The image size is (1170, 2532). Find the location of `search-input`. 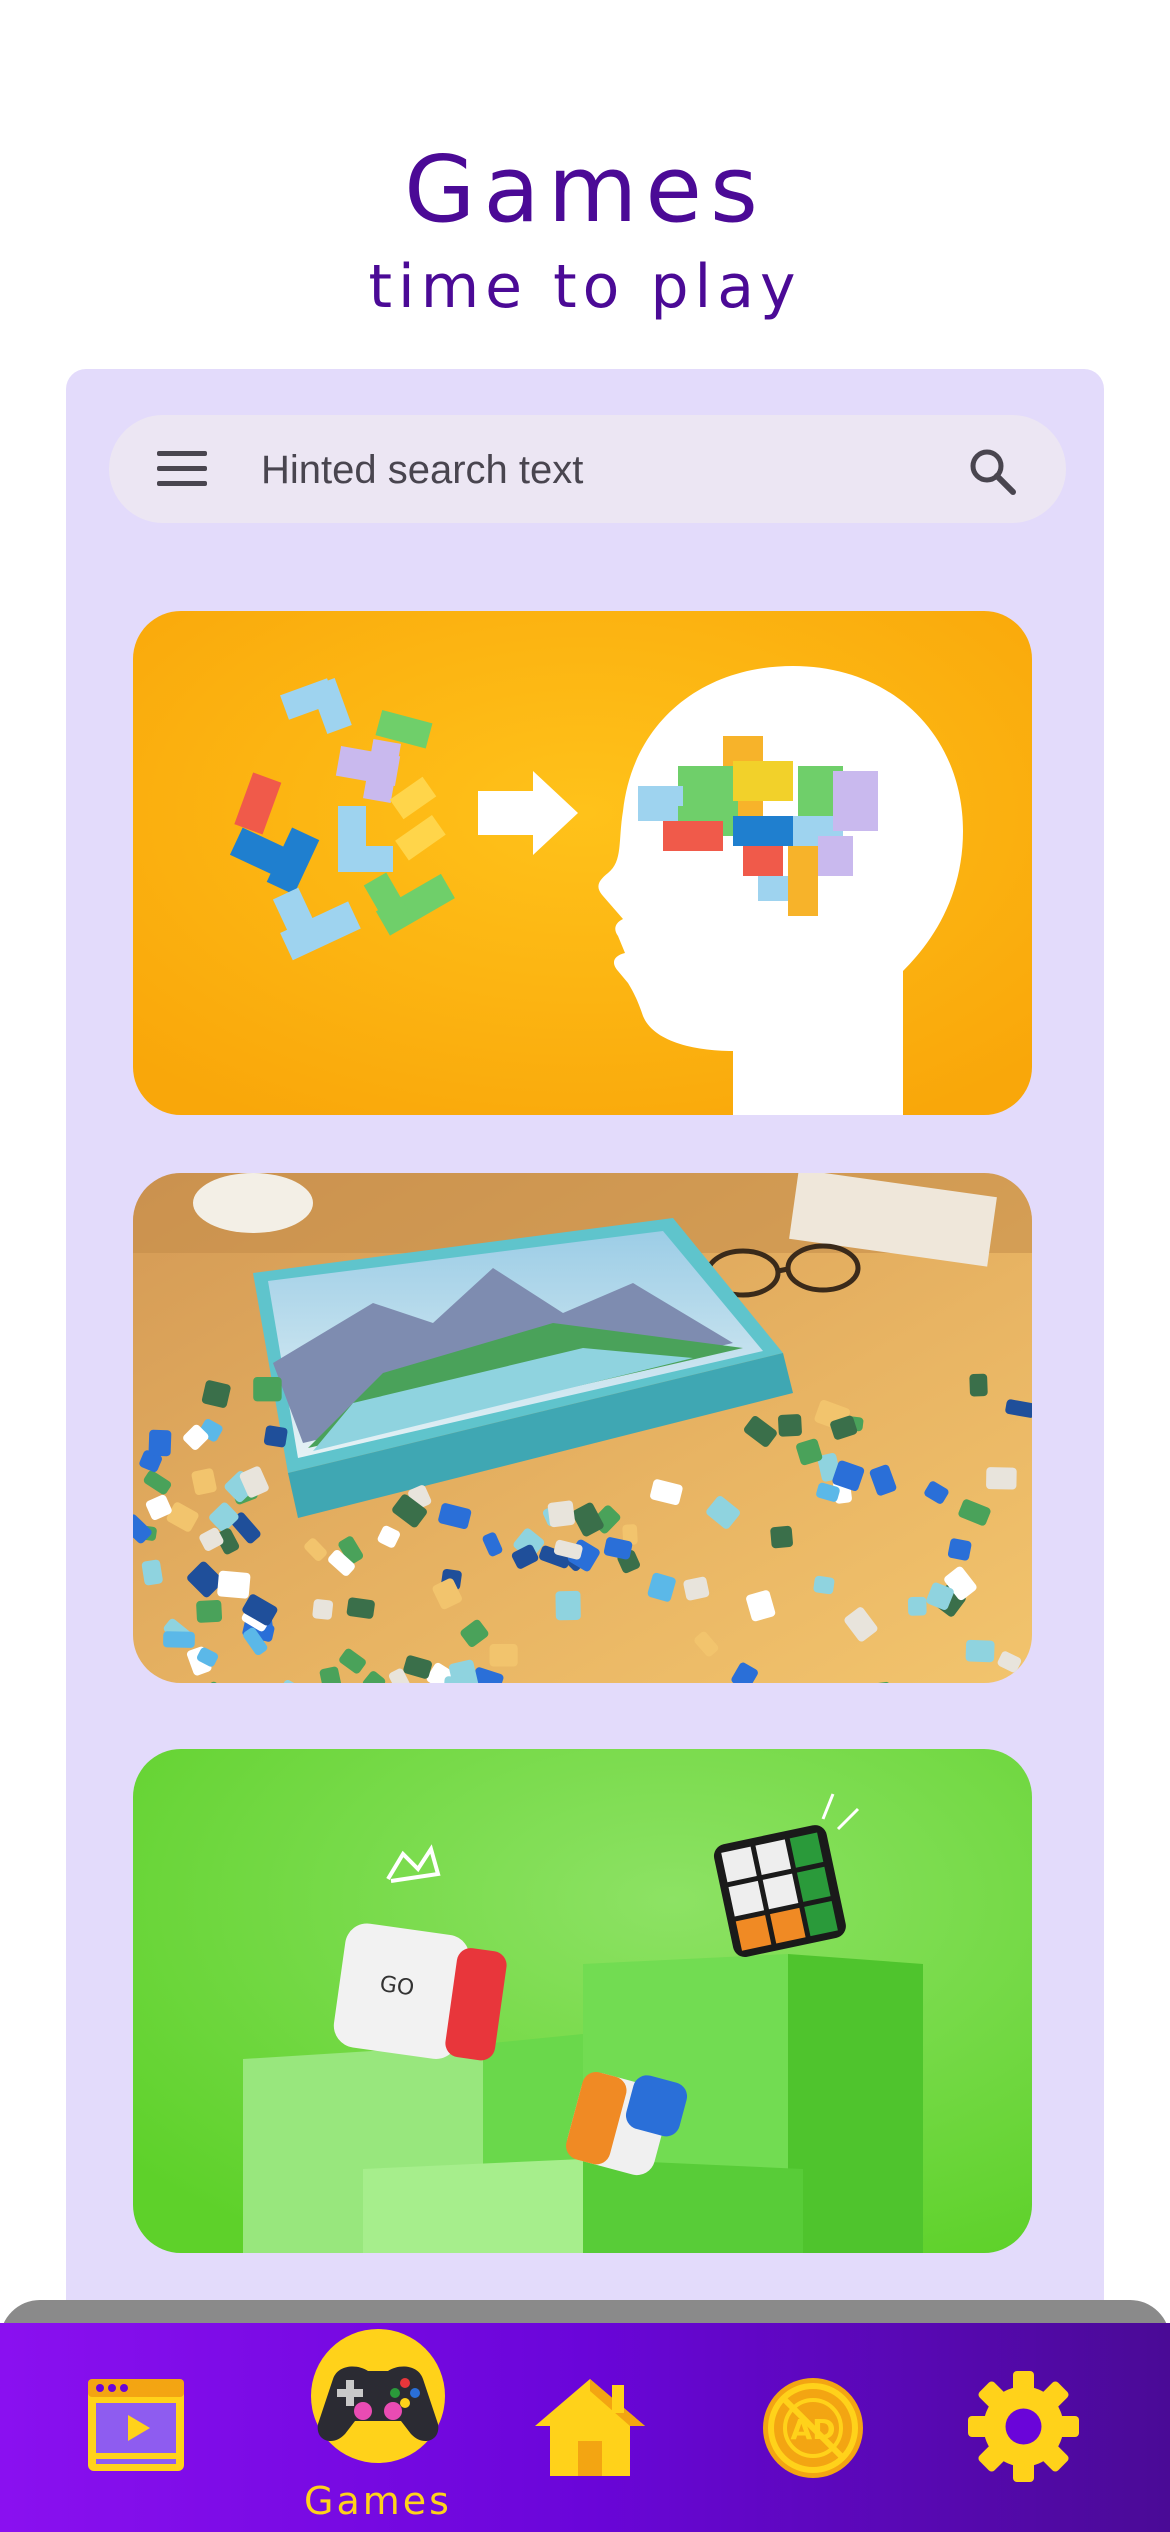

search-input is located at coordinates (581, 470).